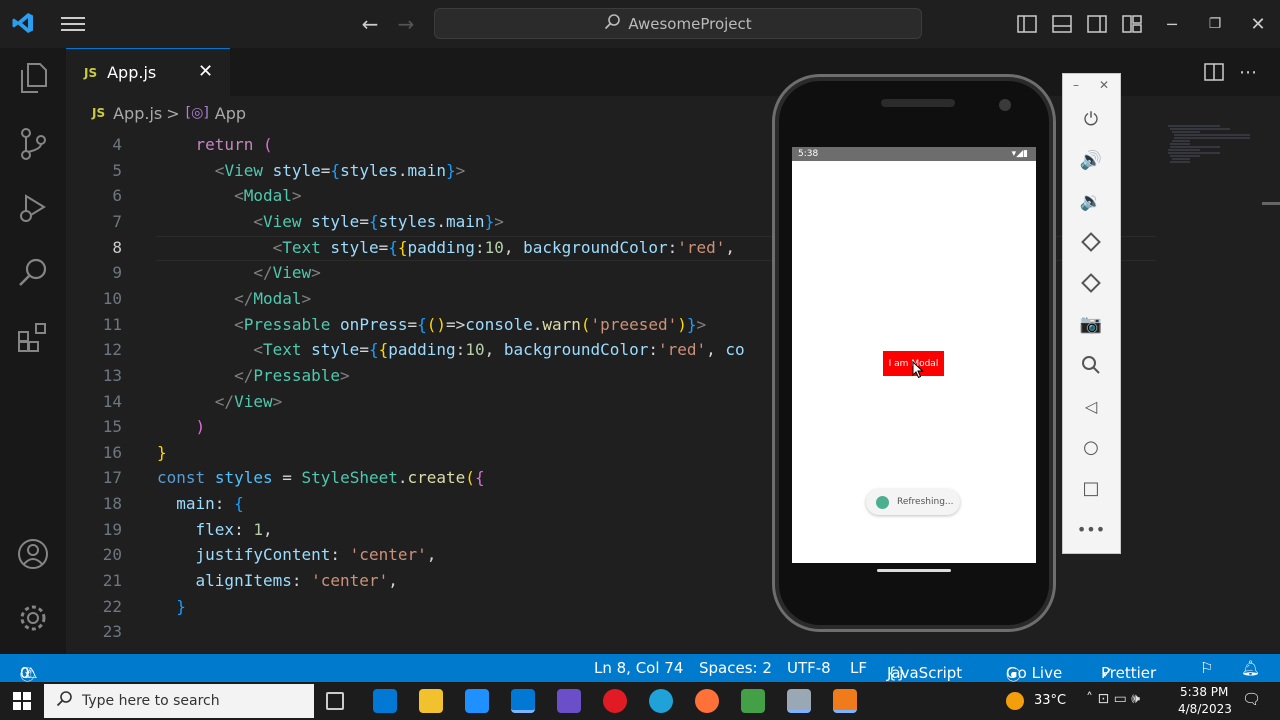 This screenshot has height=720, width=1280. I want to click on line-number: 10, so click(112, 298).